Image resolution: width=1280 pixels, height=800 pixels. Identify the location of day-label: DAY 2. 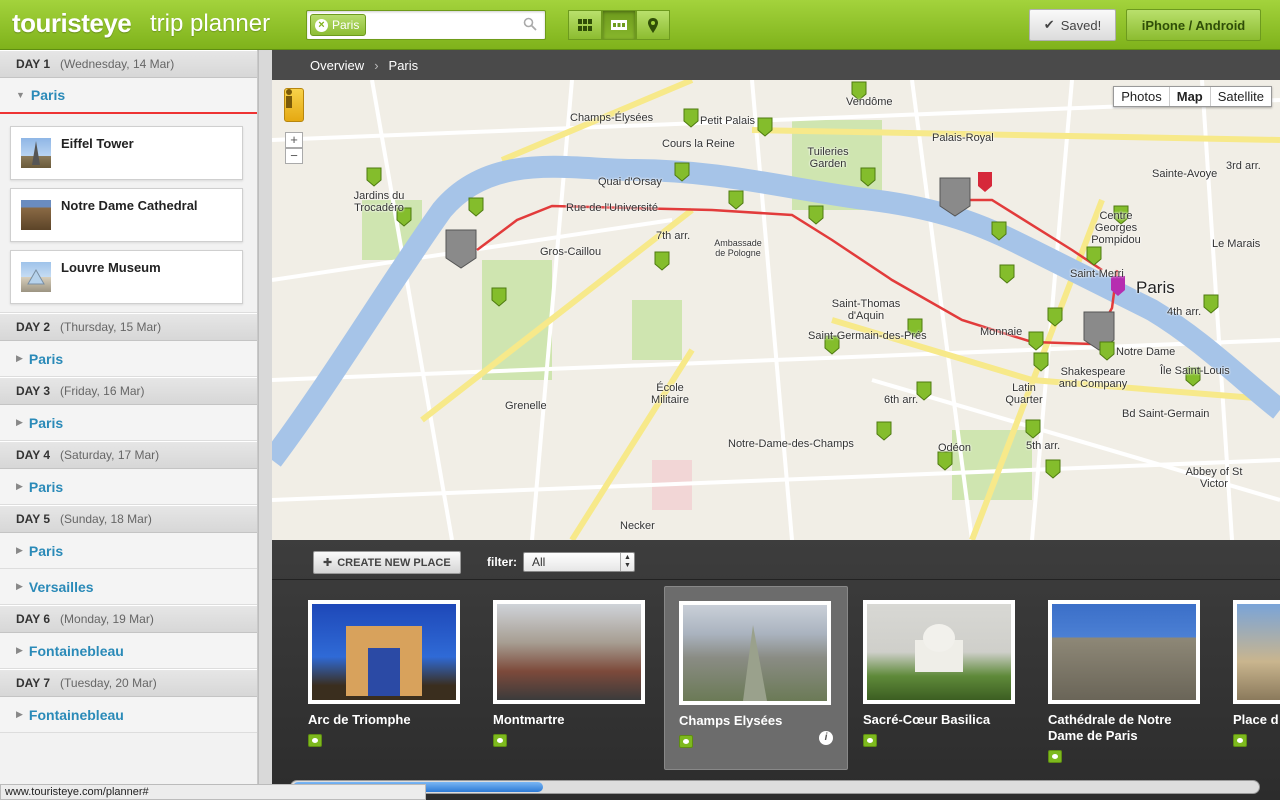
(33, 327).